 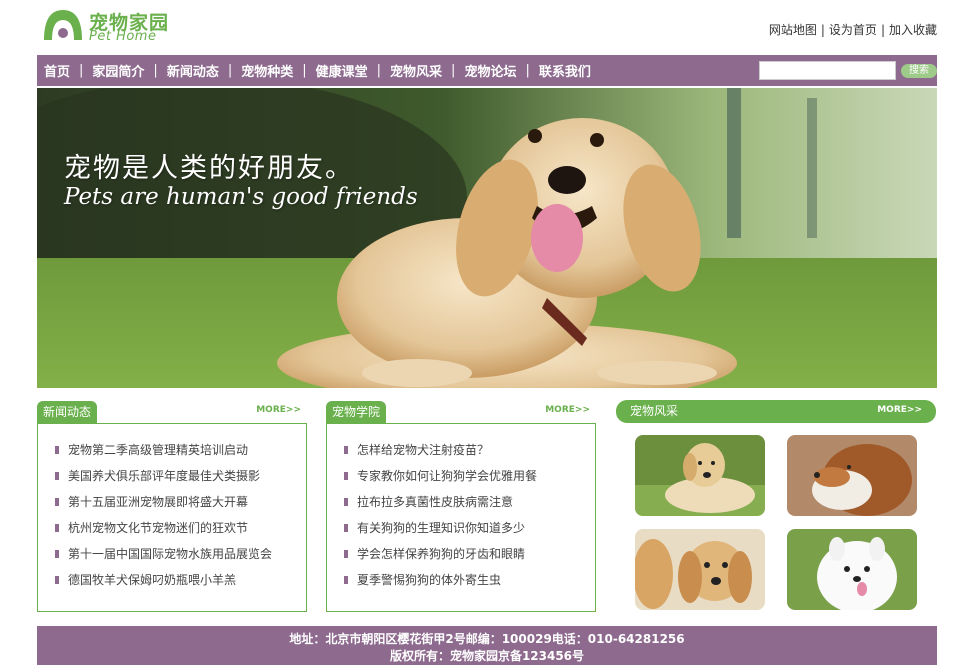 I want to click on nav-item-contact: 联系我们, so click(x=565, y=70).